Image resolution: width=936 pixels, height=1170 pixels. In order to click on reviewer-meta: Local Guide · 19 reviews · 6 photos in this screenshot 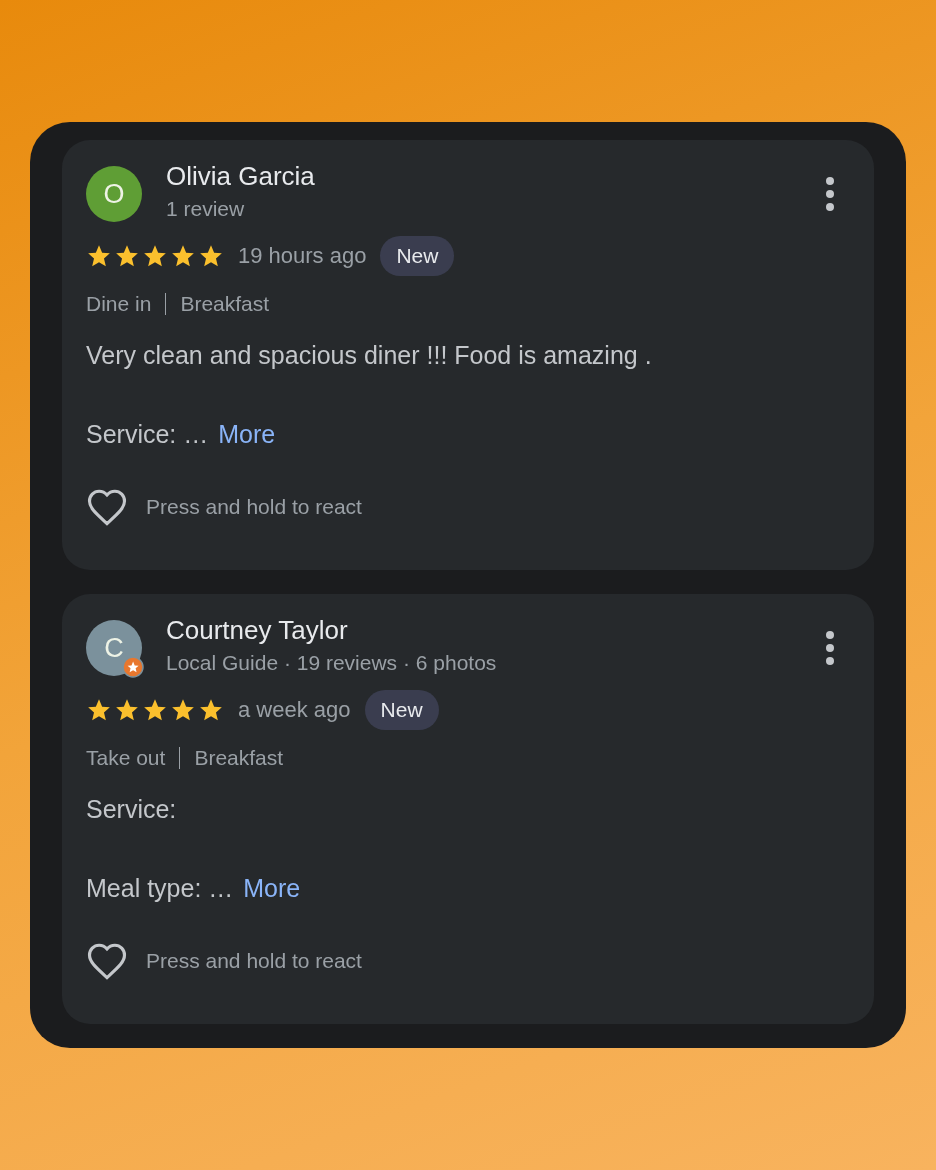, I will do `click(332, 663)`.